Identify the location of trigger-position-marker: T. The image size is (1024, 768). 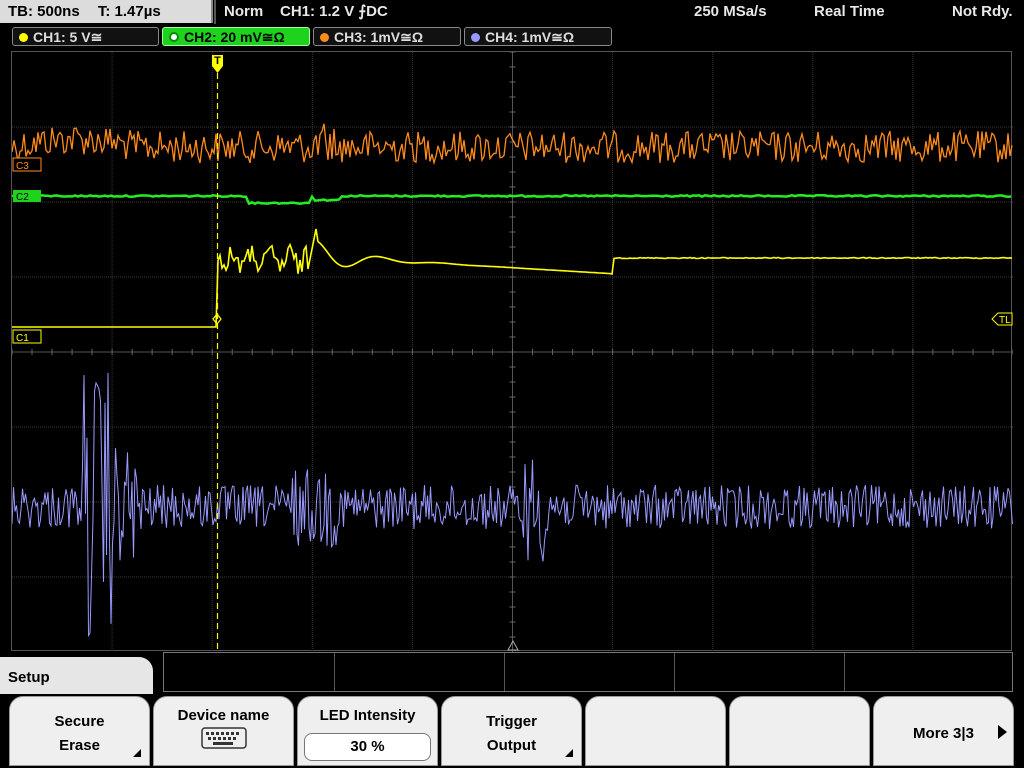
(217, 64).